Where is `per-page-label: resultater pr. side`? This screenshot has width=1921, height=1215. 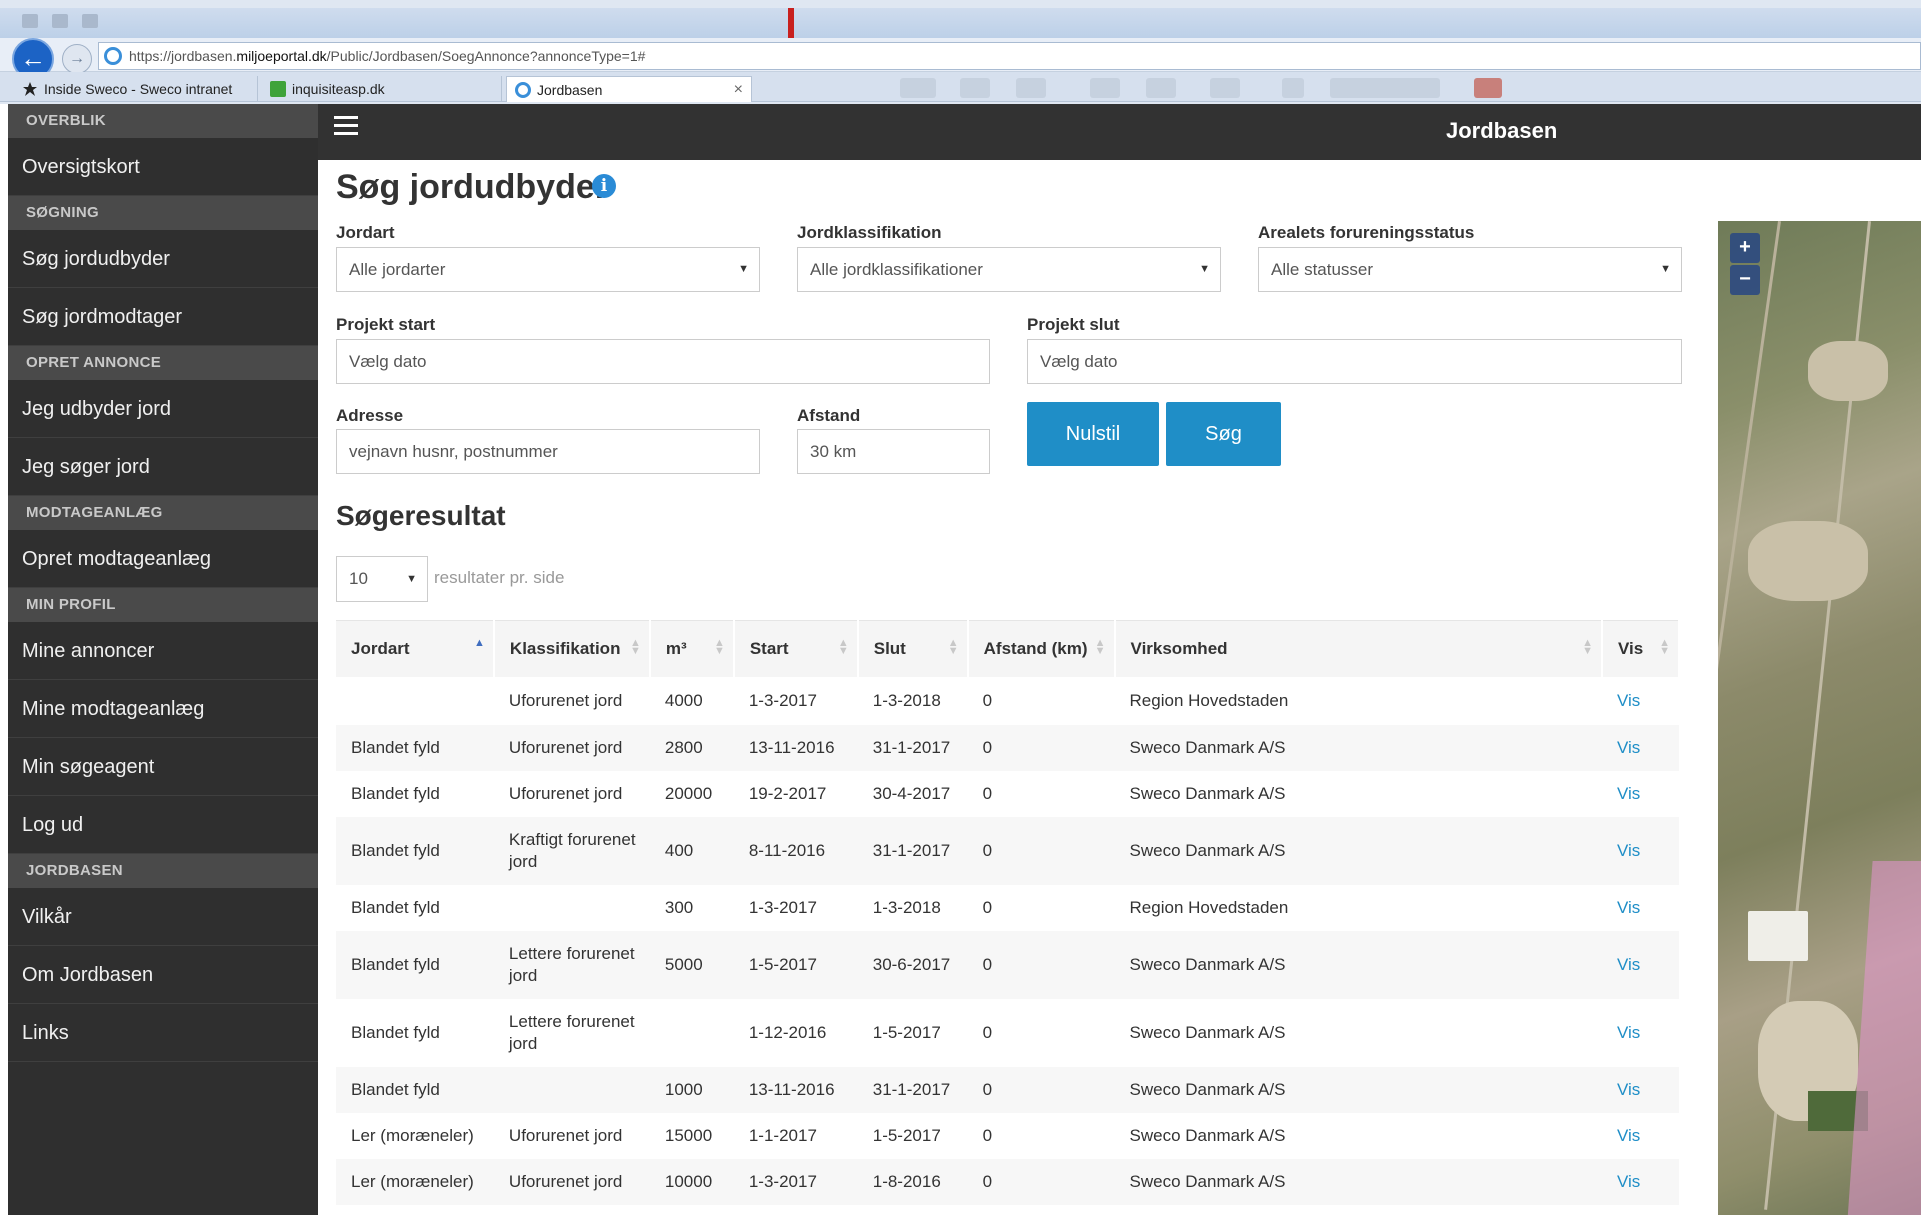 per-page-label: resultater pr. side is located at coordinates (499, 577).